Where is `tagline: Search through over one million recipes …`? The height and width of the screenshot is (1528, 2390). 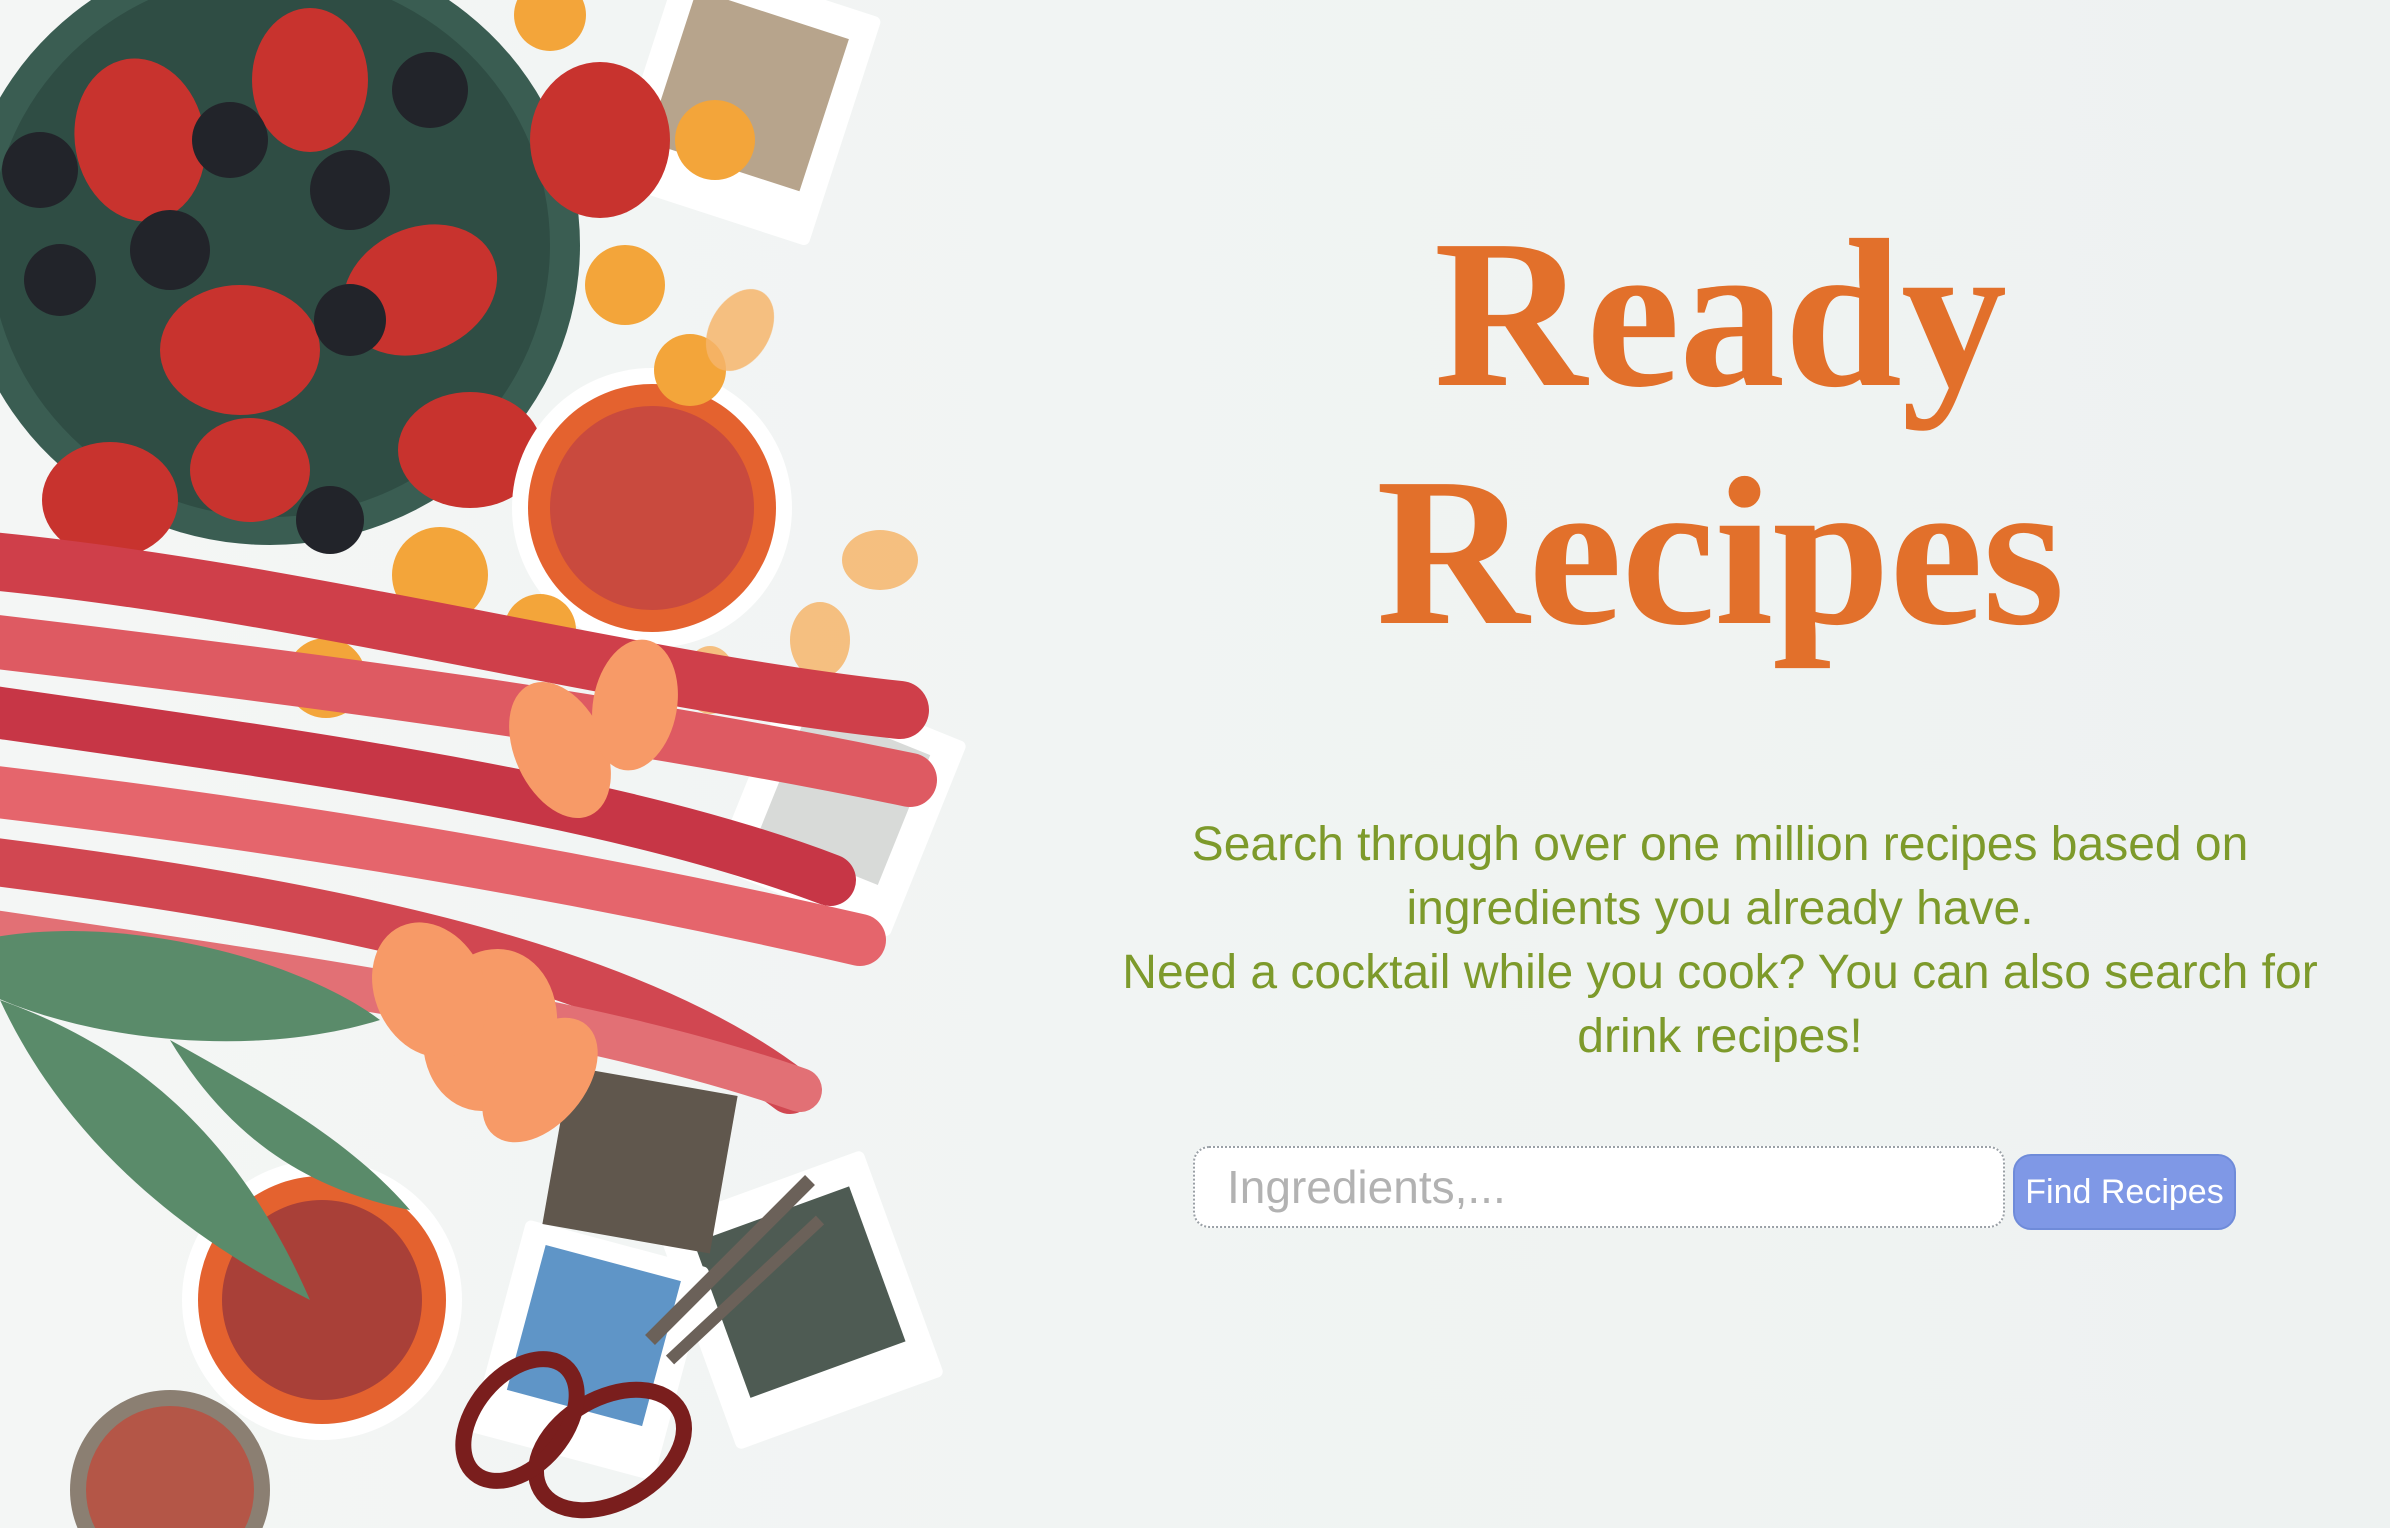 tagline: Search through over one million recipes … is located at coordinates (1720, 941).